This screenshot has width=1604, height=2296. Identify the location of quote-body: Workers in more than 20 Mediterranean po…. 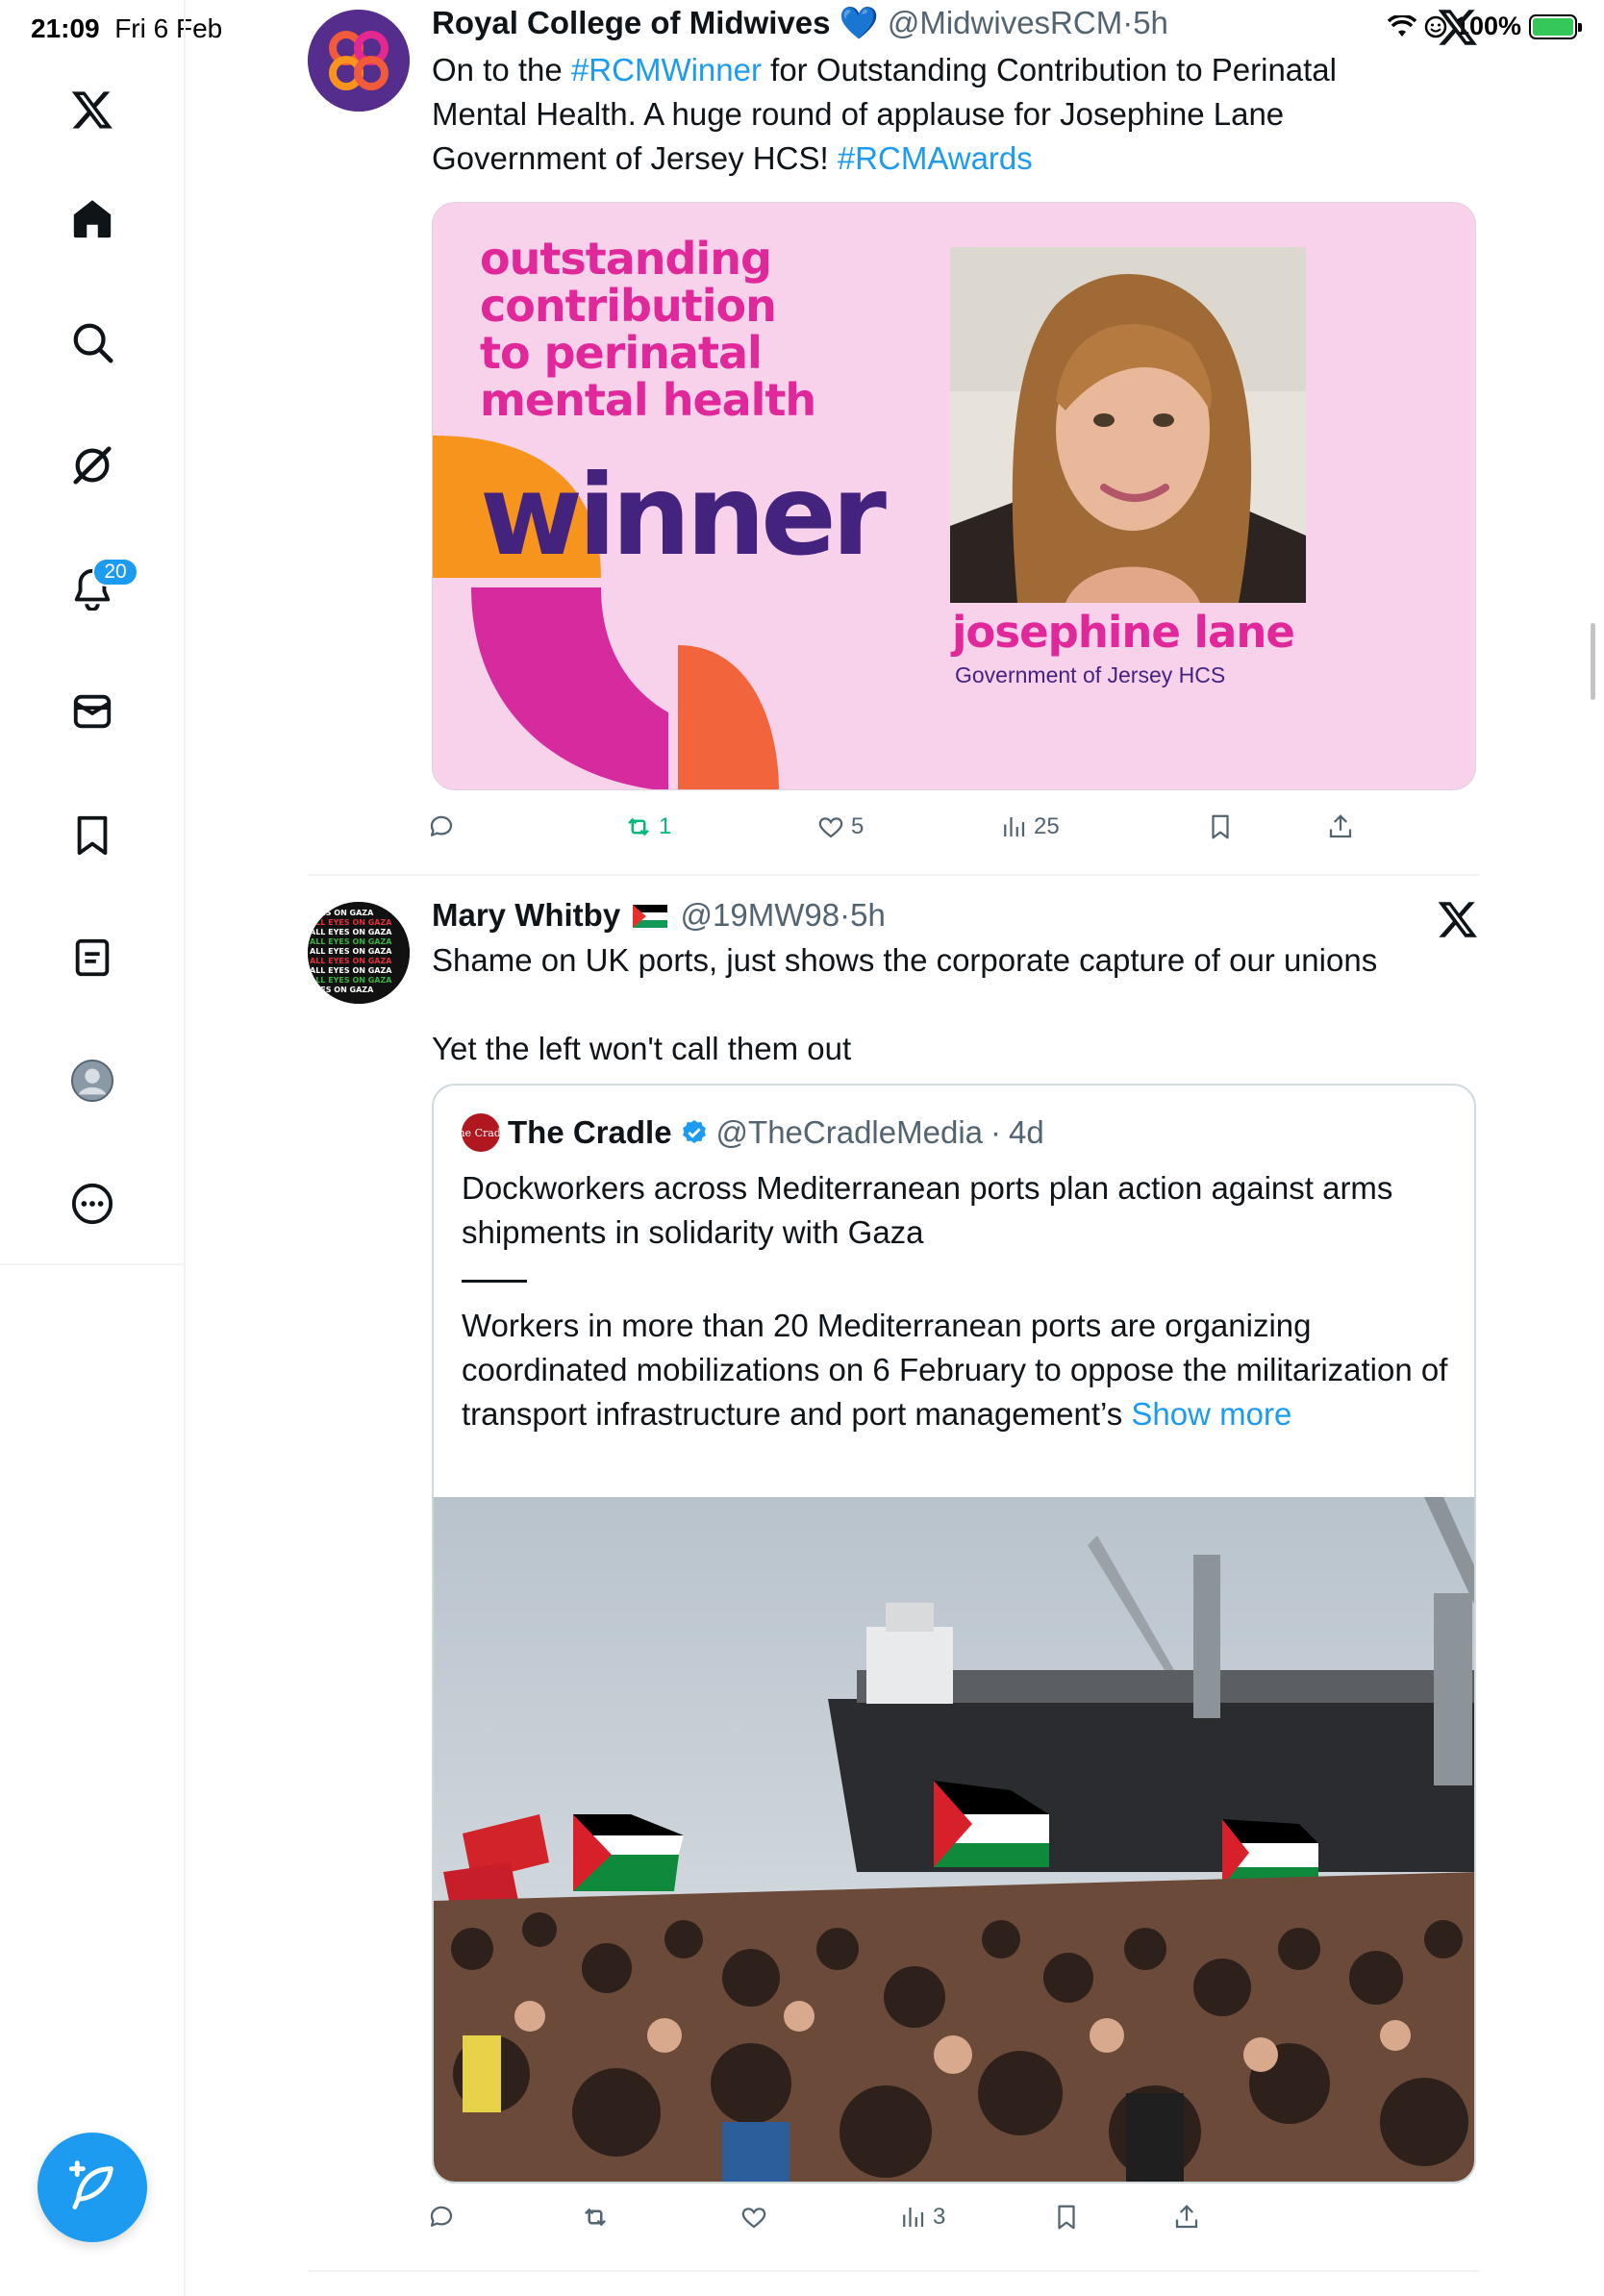
(955, 1370).